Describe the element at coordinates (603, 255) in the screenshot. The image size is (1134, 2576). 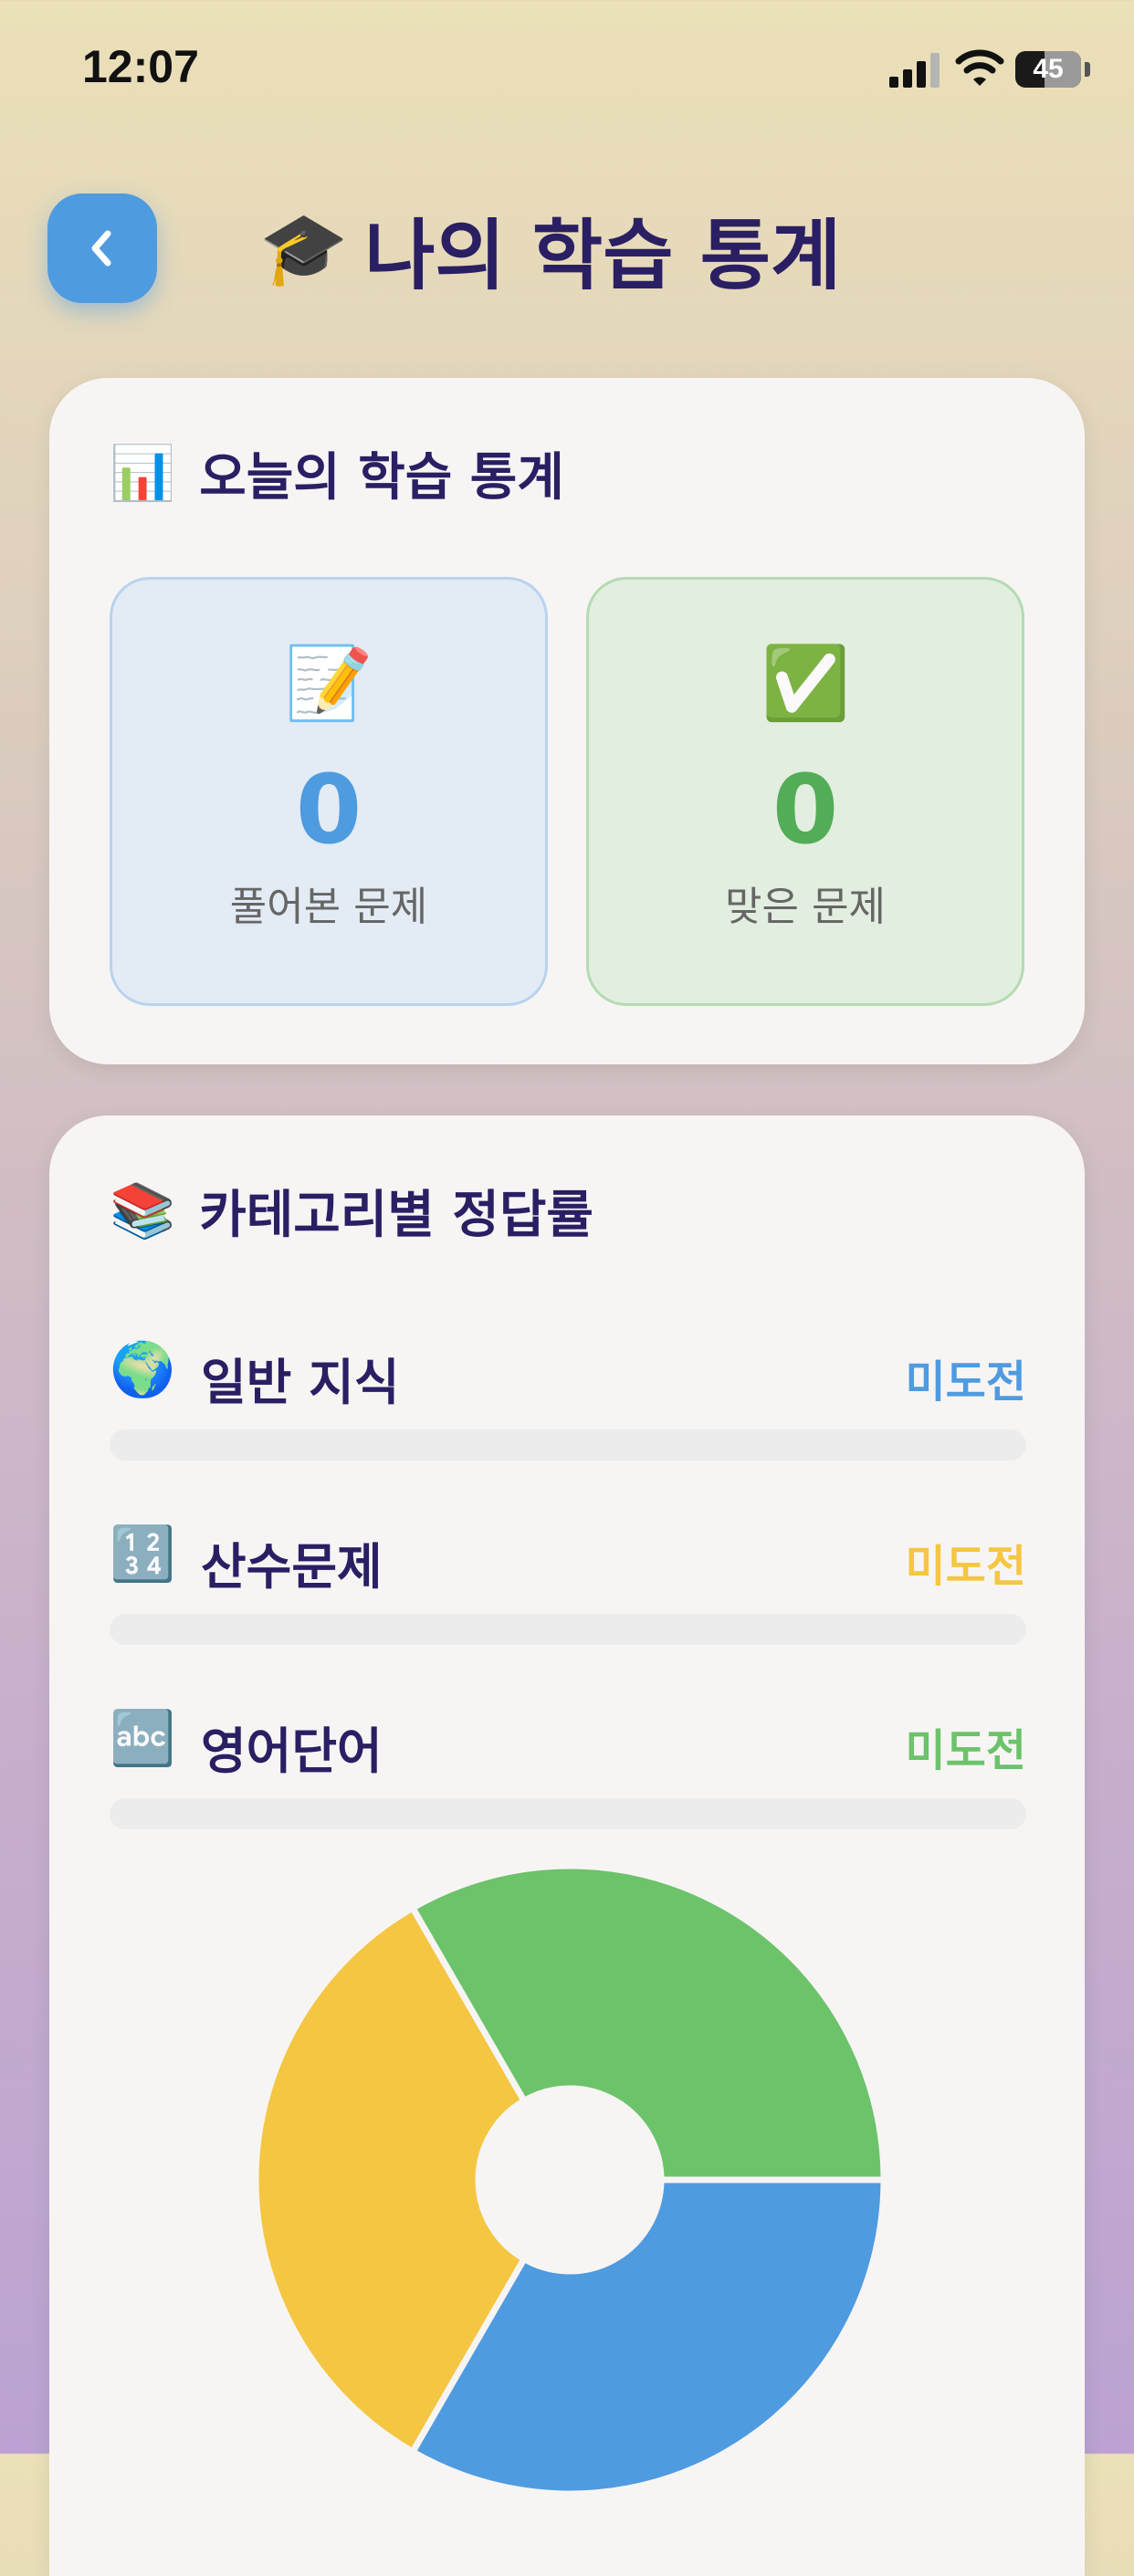
I see `page-title-text: 나의 학습 통계` at that location.